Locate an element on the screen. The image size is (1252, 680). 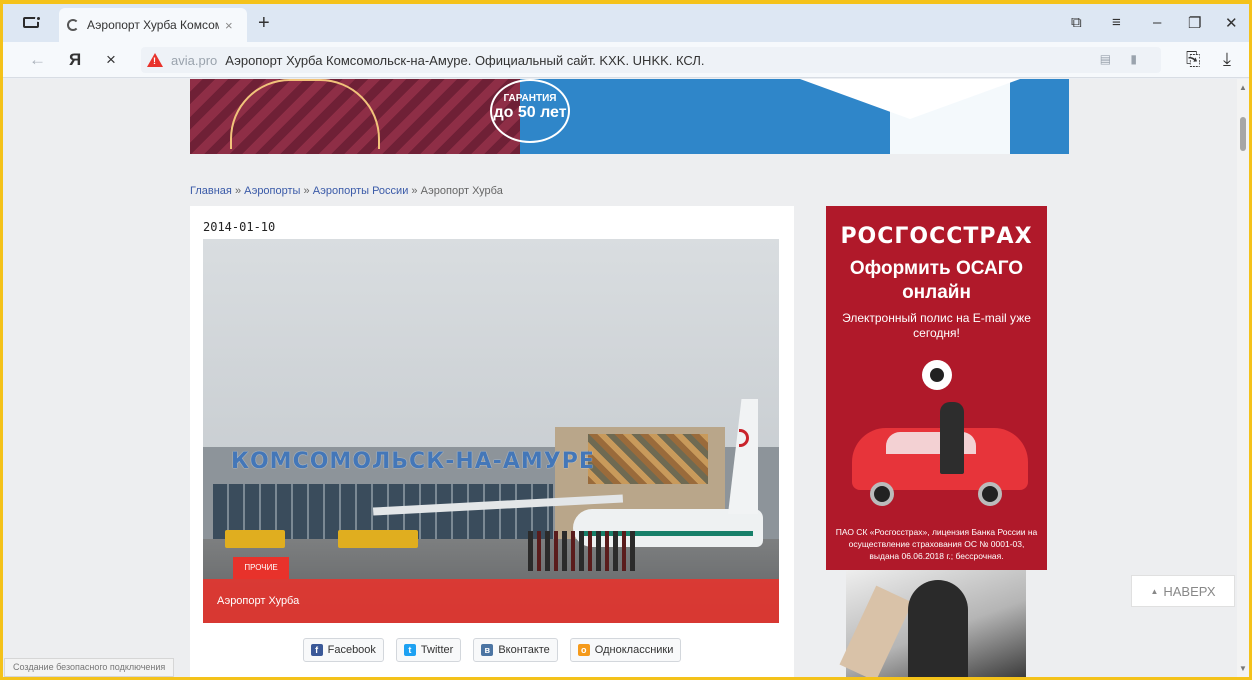
roof-ad-banner: ГАРАНТИЯ до 50 лет is located at coordinates (629, 116).